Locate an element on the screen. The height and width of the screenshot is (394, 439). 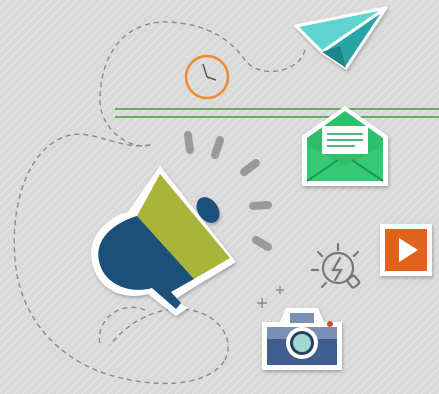
play-button-icon is located at coordinates (406, 250).